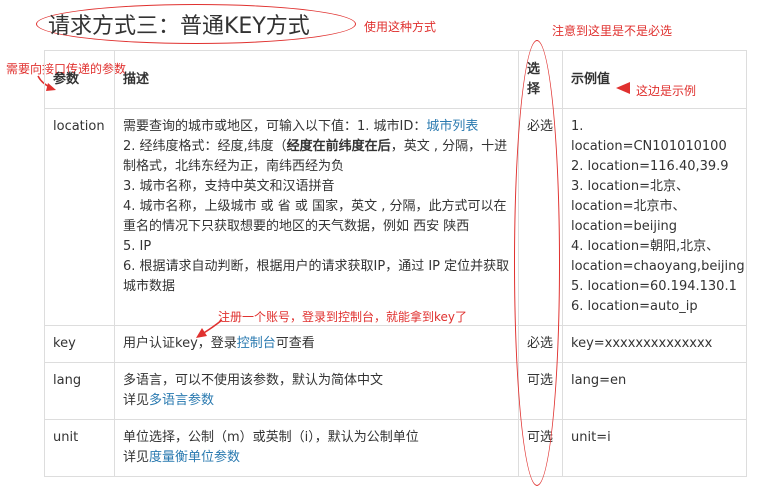 The width and height of the screenshot is (784, 494). What do you see at coordinates (630, 186) in the screenshot?
I see `example-line: 3. location=北京、` at bounding box center [630, 186].